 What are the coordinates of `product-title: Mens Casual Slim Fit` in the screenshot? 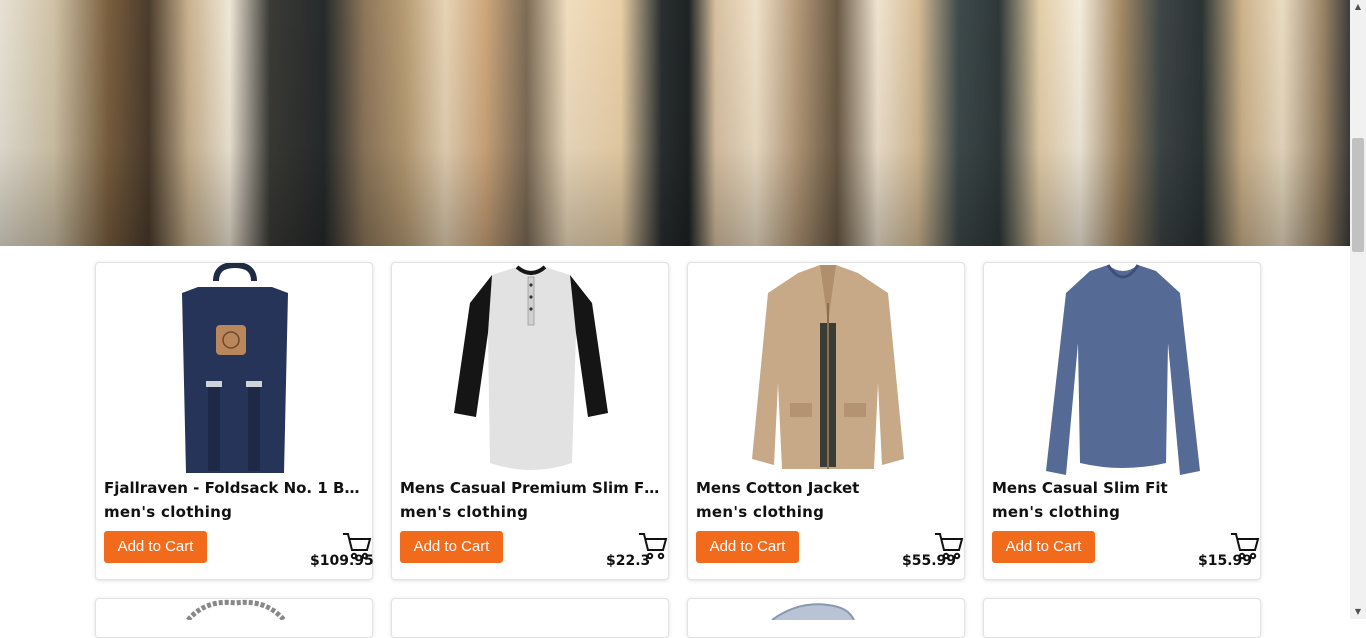 It's located at (1124, 488).